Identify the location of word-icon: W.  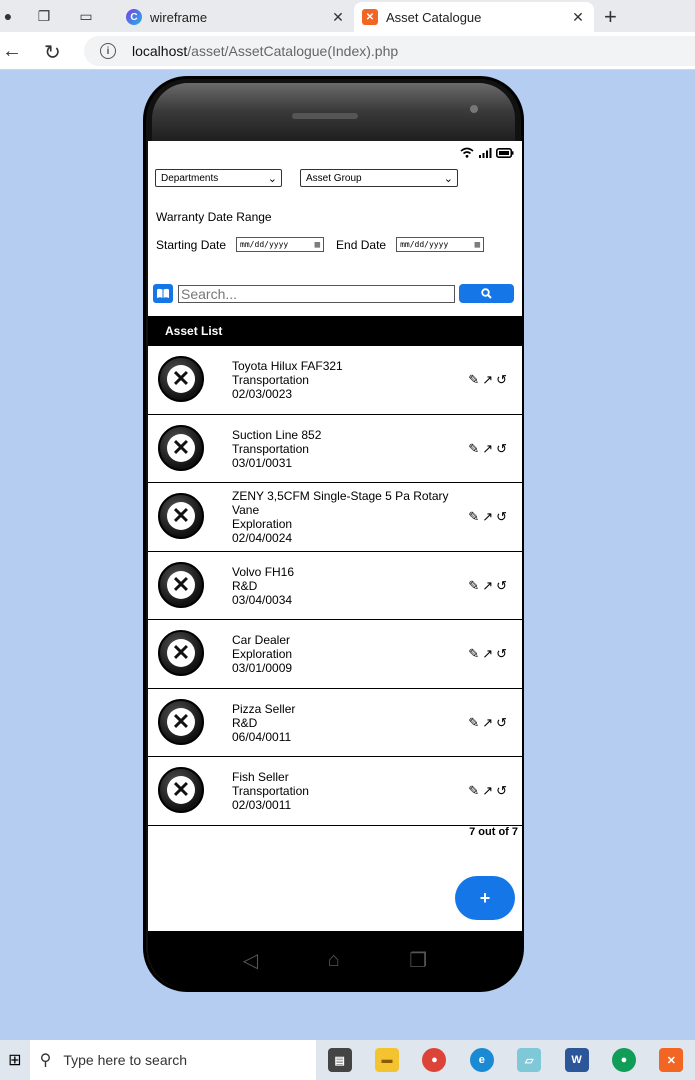
(576, 1060).